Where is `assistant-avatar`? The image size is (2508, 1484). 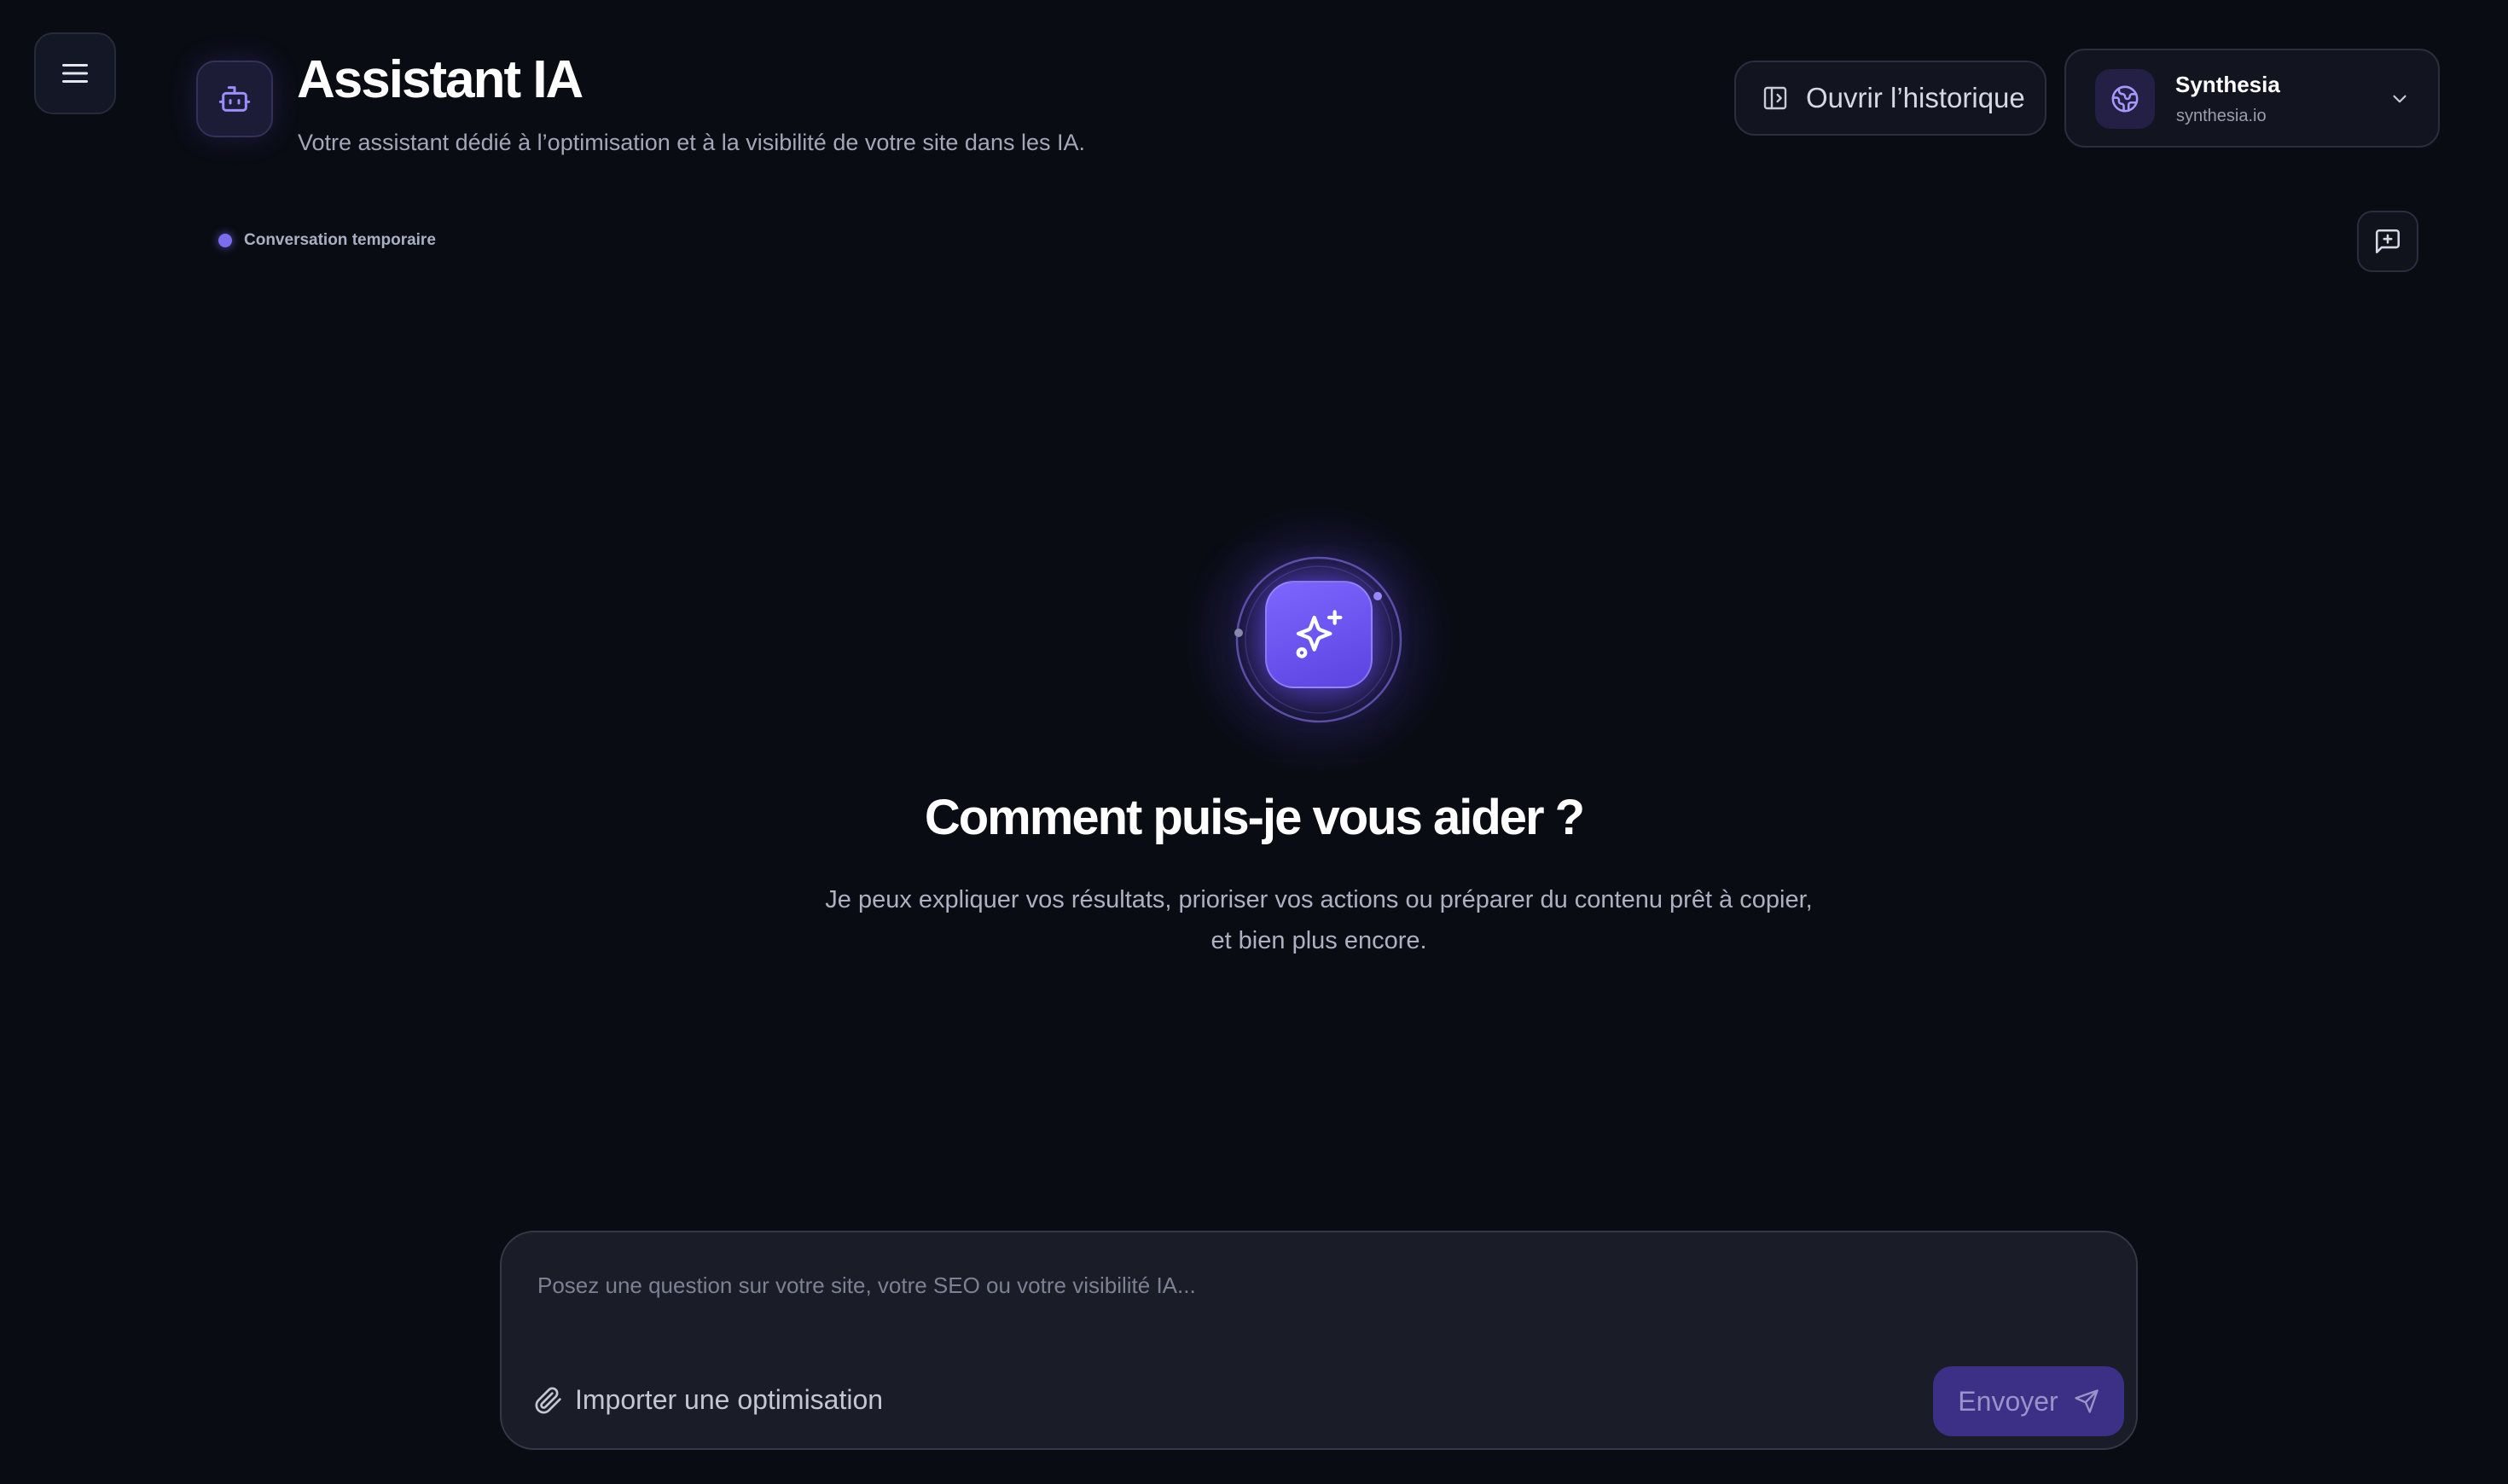
assistant-avatar is located at coordinates (234, 99).